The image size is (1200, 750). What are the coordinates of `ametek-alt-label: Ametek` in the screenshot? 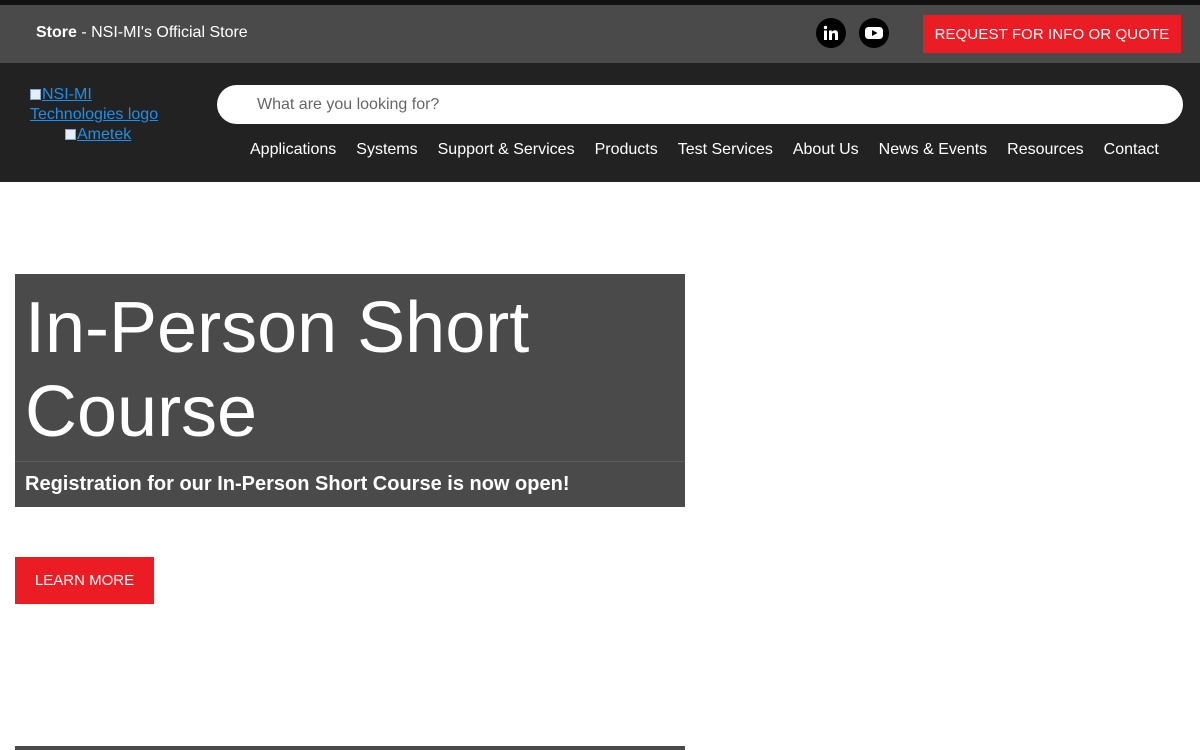 It's located at (104, 134).